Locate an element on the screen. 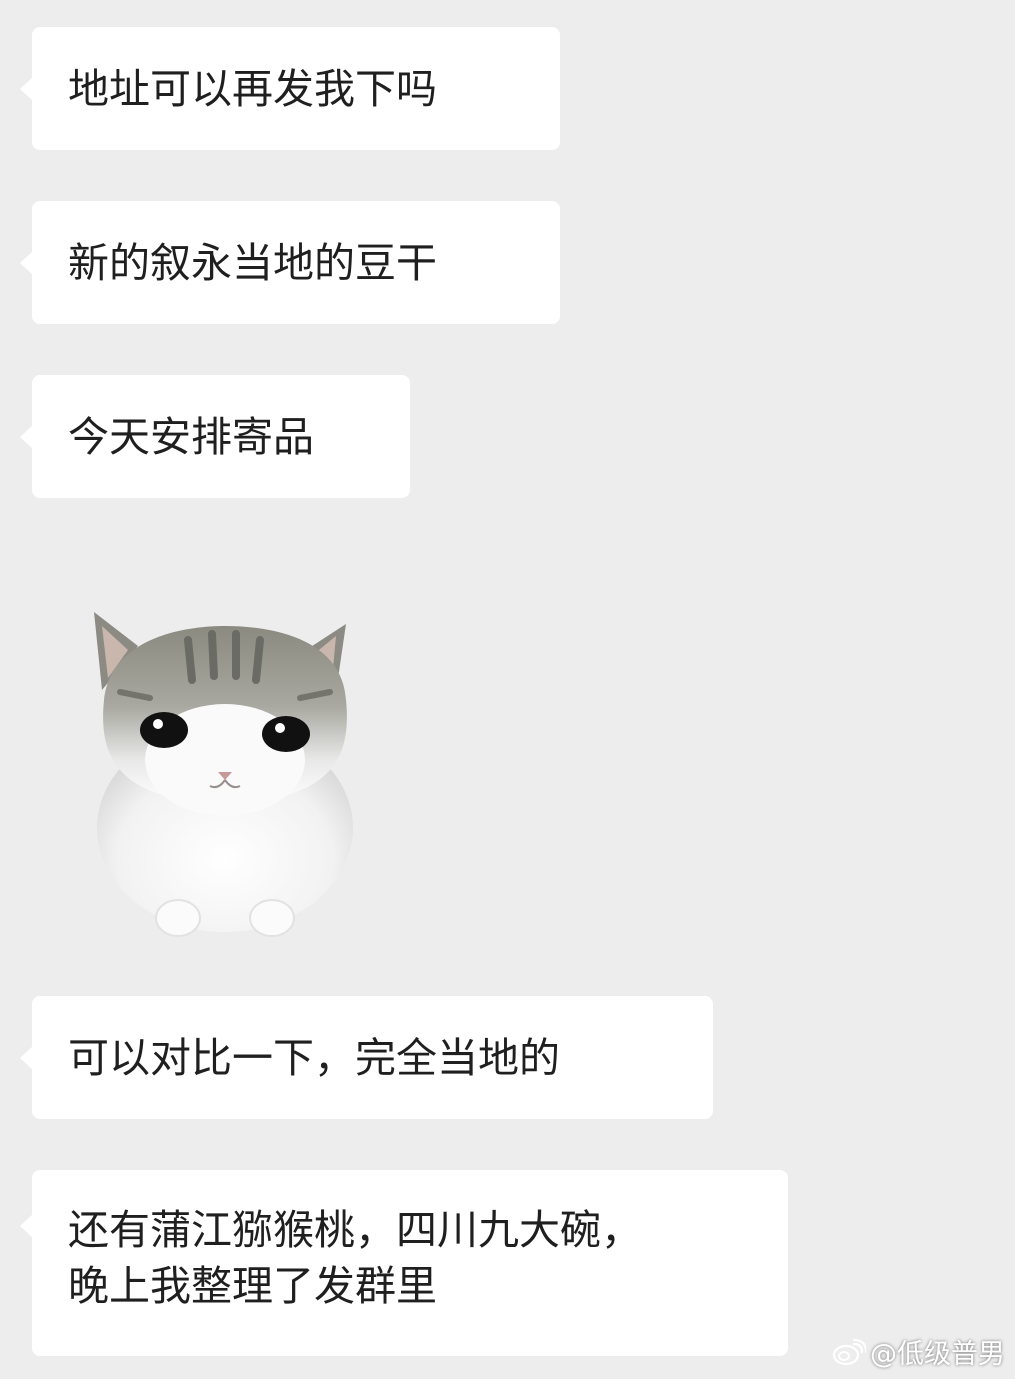  message-text: 可以对比一下，完全当地的 is located at coordinates (314, 1057).